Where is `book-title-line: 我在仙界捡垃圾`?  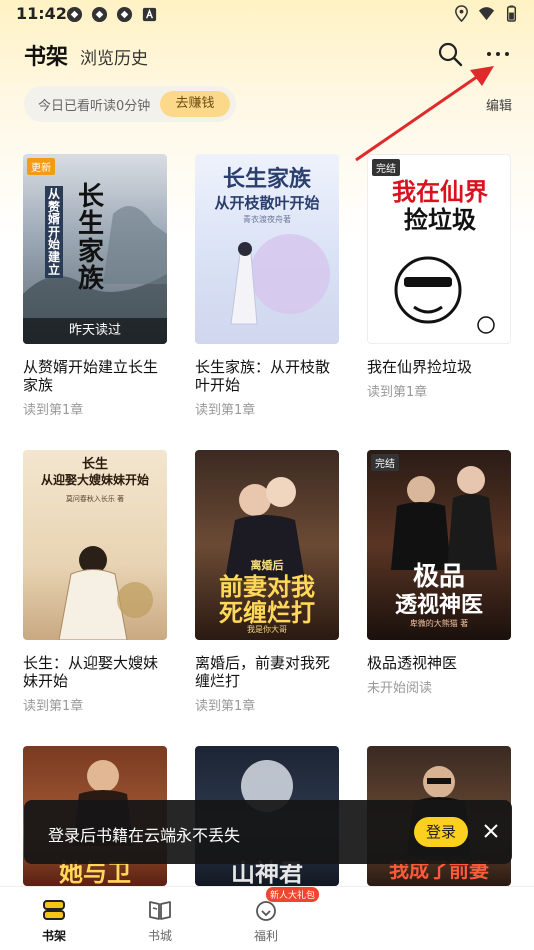 book-title-line: 我在仙界捡垃圾 is located at coordinates (420, 367).